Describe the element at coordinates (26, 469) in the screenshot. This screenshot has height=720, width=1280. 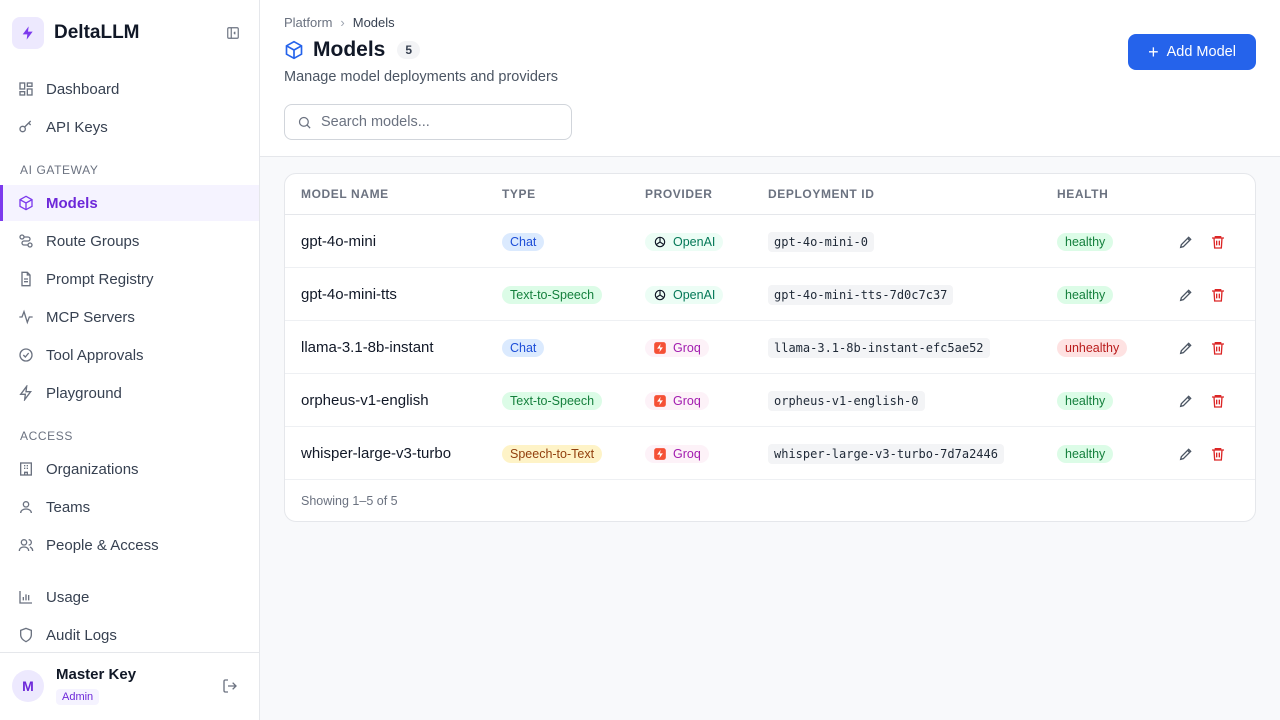
I see `building-icon` at that location.